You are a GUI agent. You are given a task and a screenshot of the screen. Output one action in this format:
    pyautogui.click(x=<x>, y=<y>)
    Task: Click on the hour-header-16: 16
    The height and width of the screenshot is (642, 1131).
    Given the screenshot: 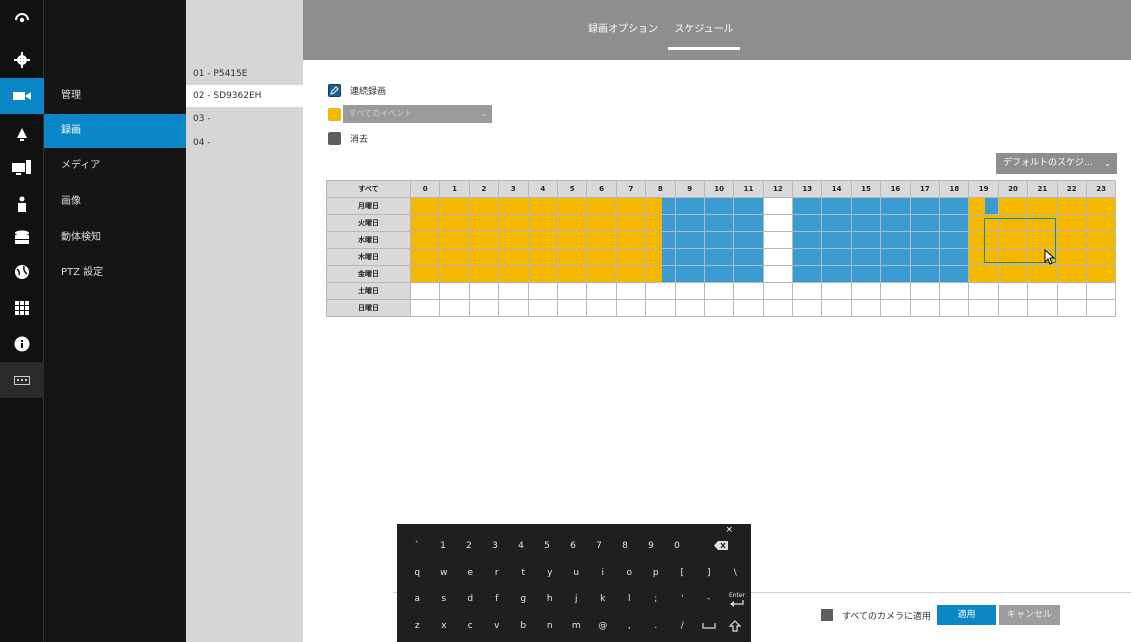 What is the action you would take?
    pyautogui.click(x=895, y=189)
    